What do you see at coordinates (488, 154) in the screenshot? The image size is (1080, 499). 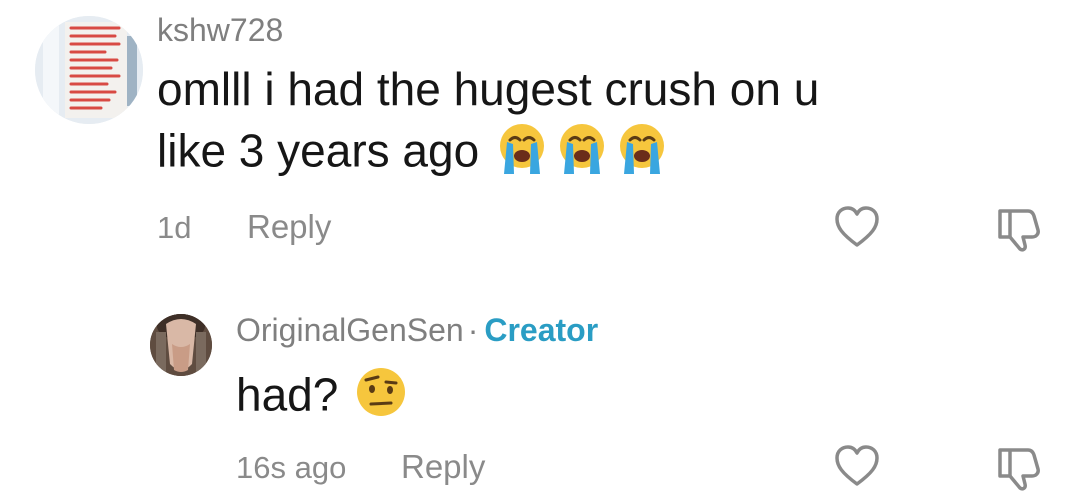 I see `comment-text-line-2: like 3 years ago` at bounding box center [488, 154].